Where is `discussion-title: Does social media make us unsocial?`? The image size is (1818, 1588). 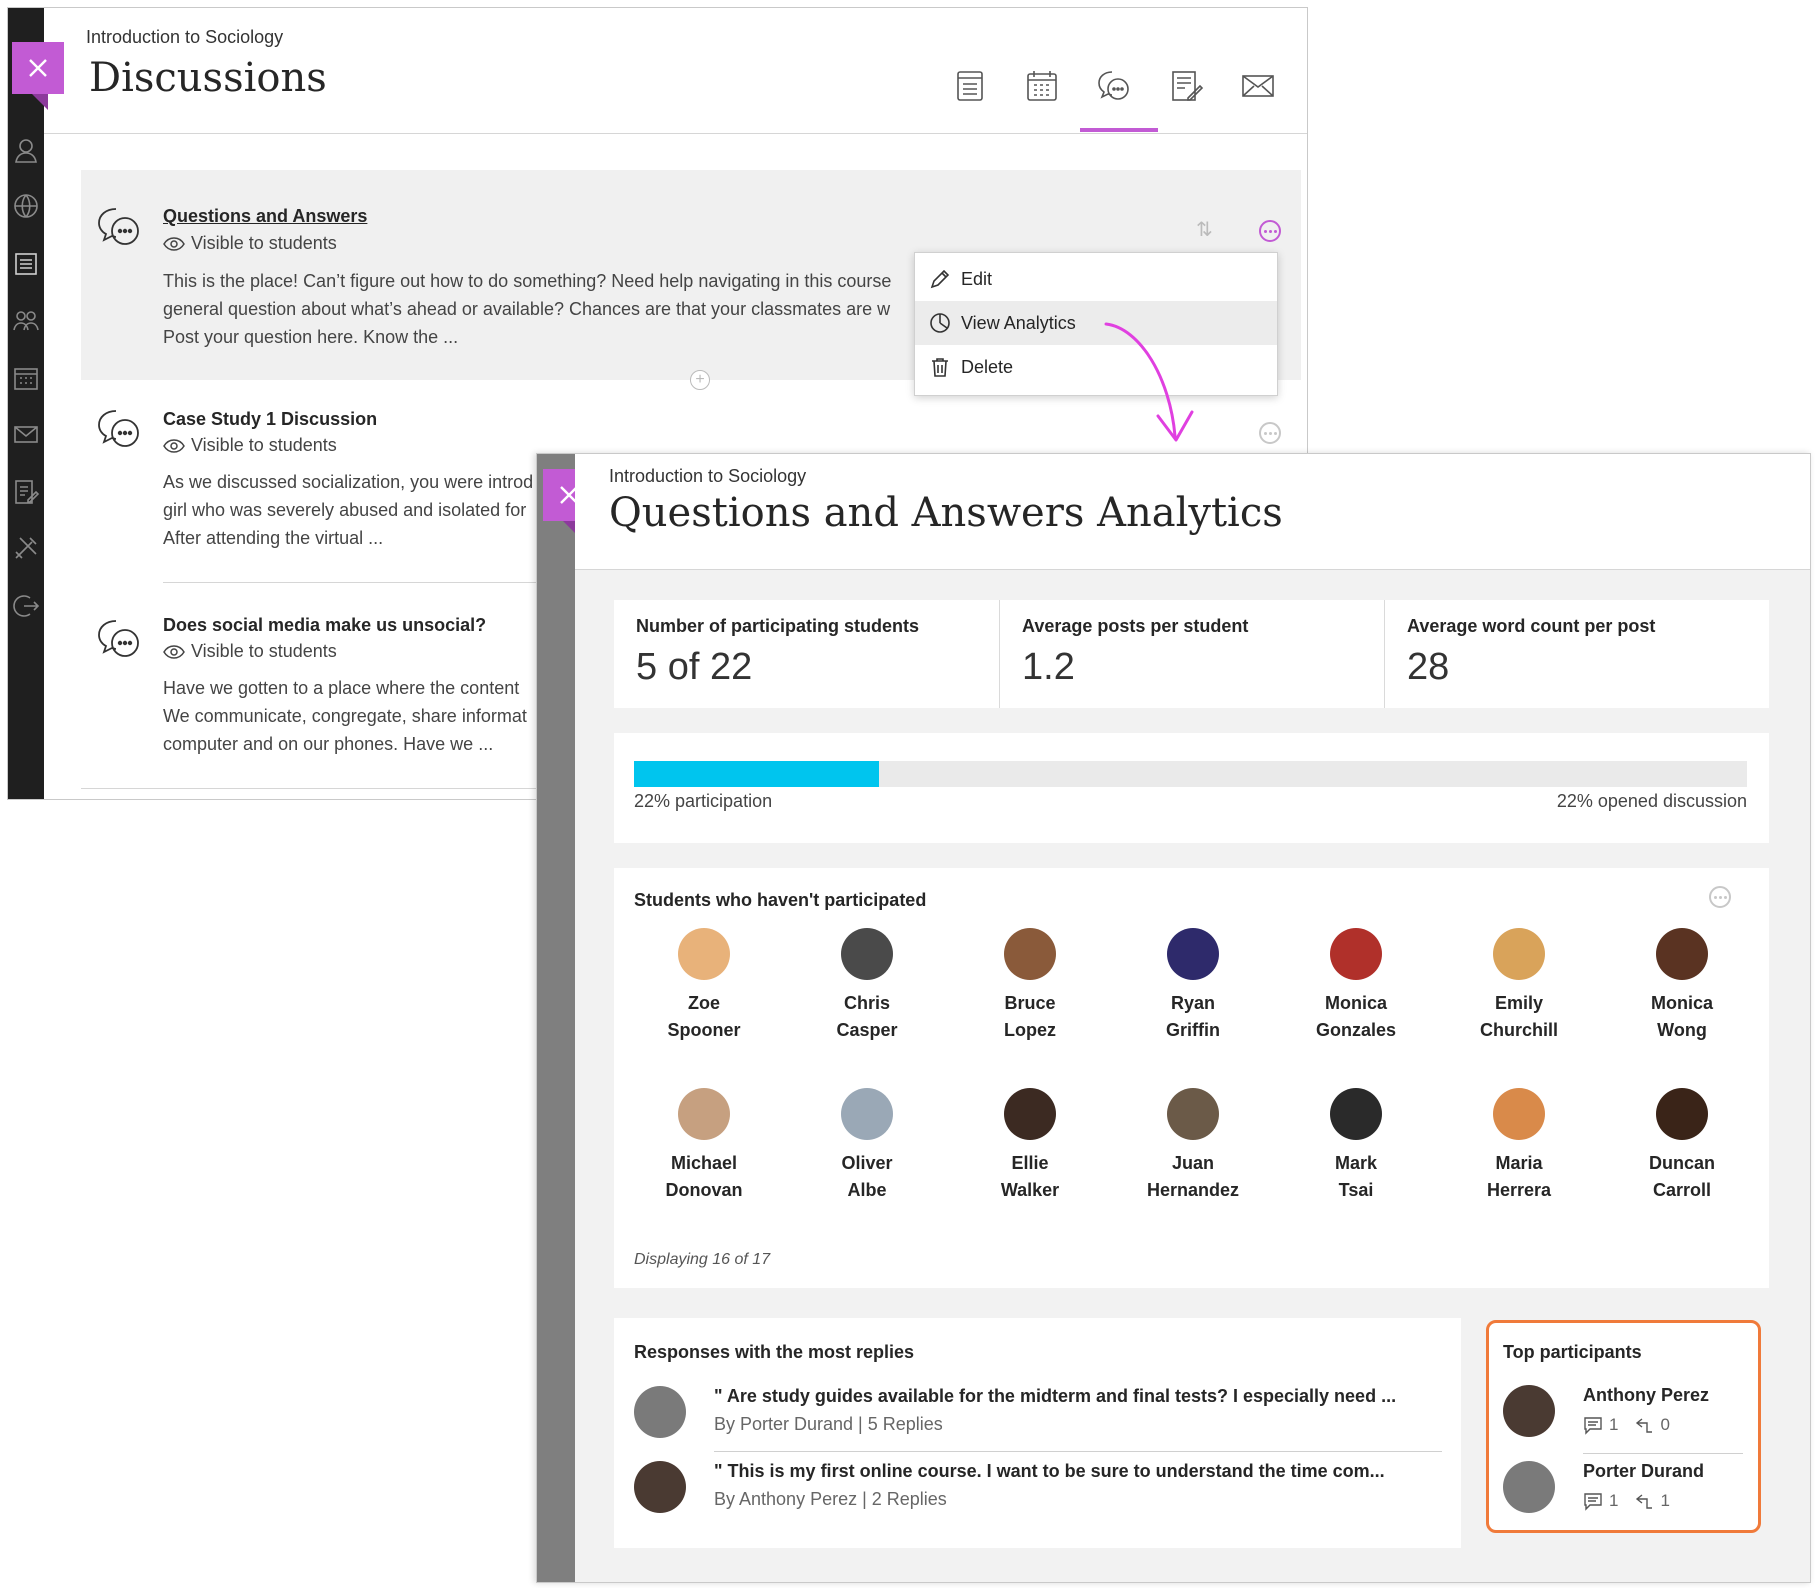 discussion-title: Does social media make us unsocial? is located at coordinates (324, 625).